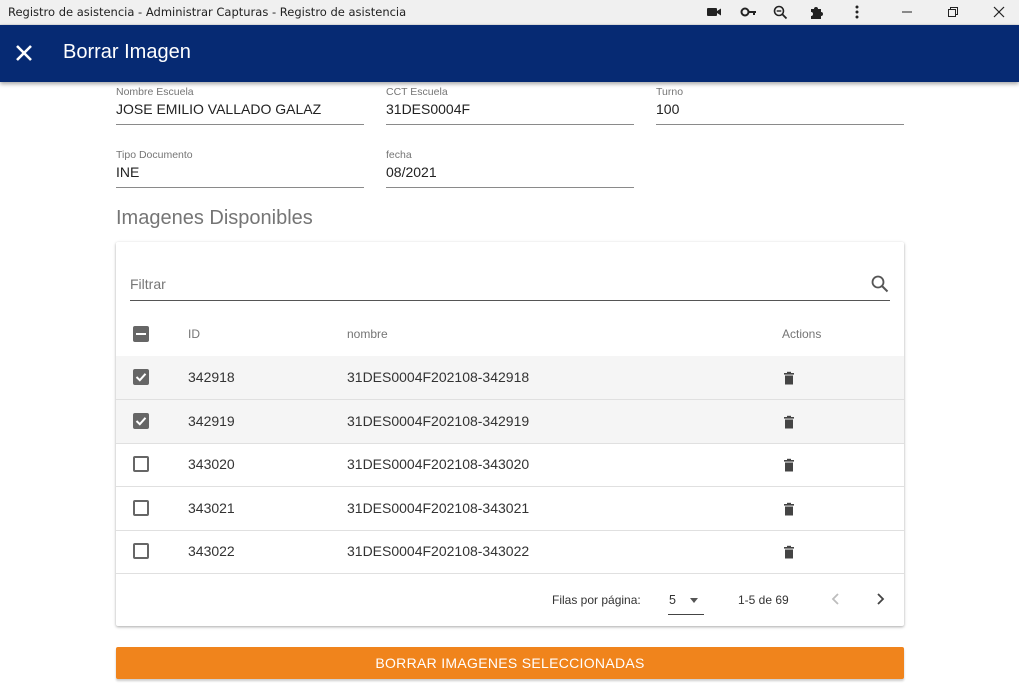  Describe the element at coordinates (240, 113) in the screenshot. I see `nombre-escuela-value: JOSE EMILIO VALLADO GALAZ` at that location.